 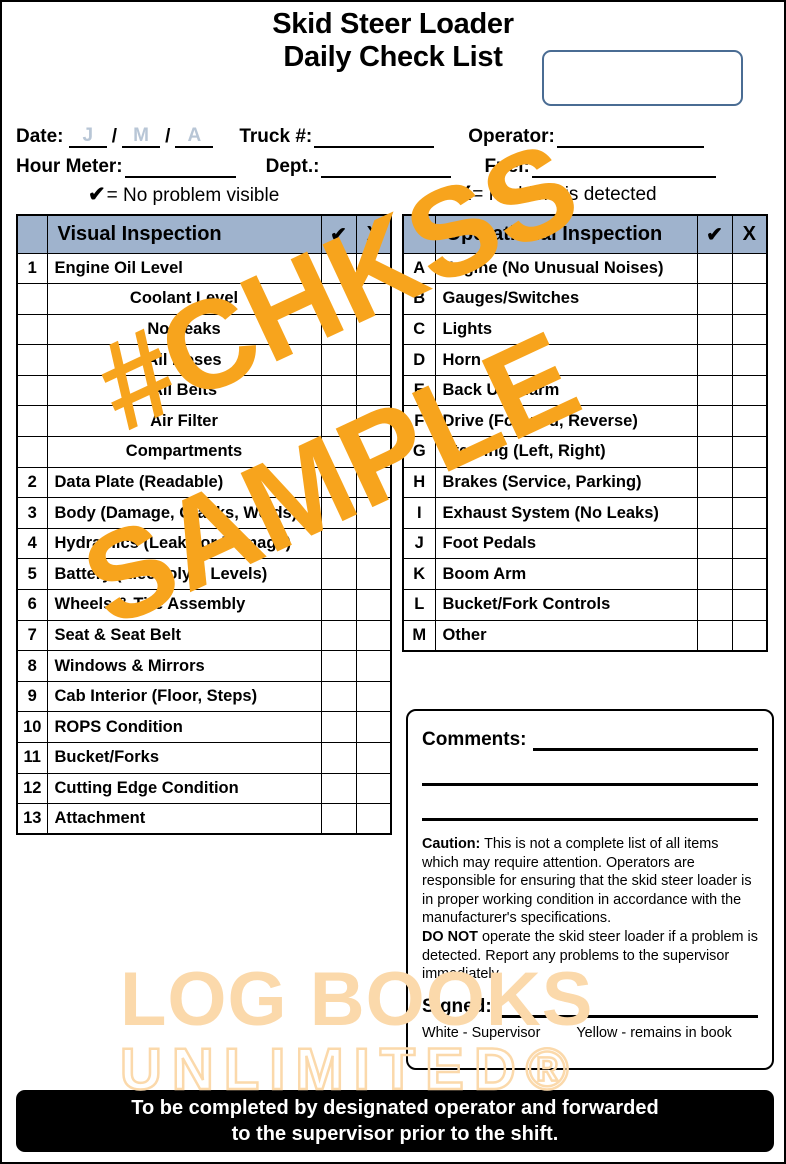 I want to click on operator-field: Operator:, so click(x=586, y=137).